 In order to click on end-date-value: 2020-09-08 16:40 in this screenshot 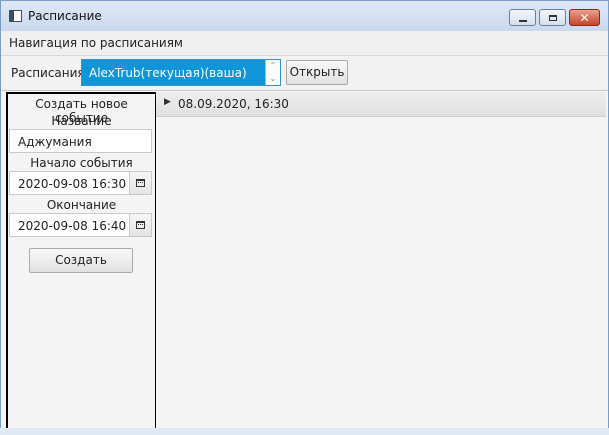, I will do `click(72, 226)`.